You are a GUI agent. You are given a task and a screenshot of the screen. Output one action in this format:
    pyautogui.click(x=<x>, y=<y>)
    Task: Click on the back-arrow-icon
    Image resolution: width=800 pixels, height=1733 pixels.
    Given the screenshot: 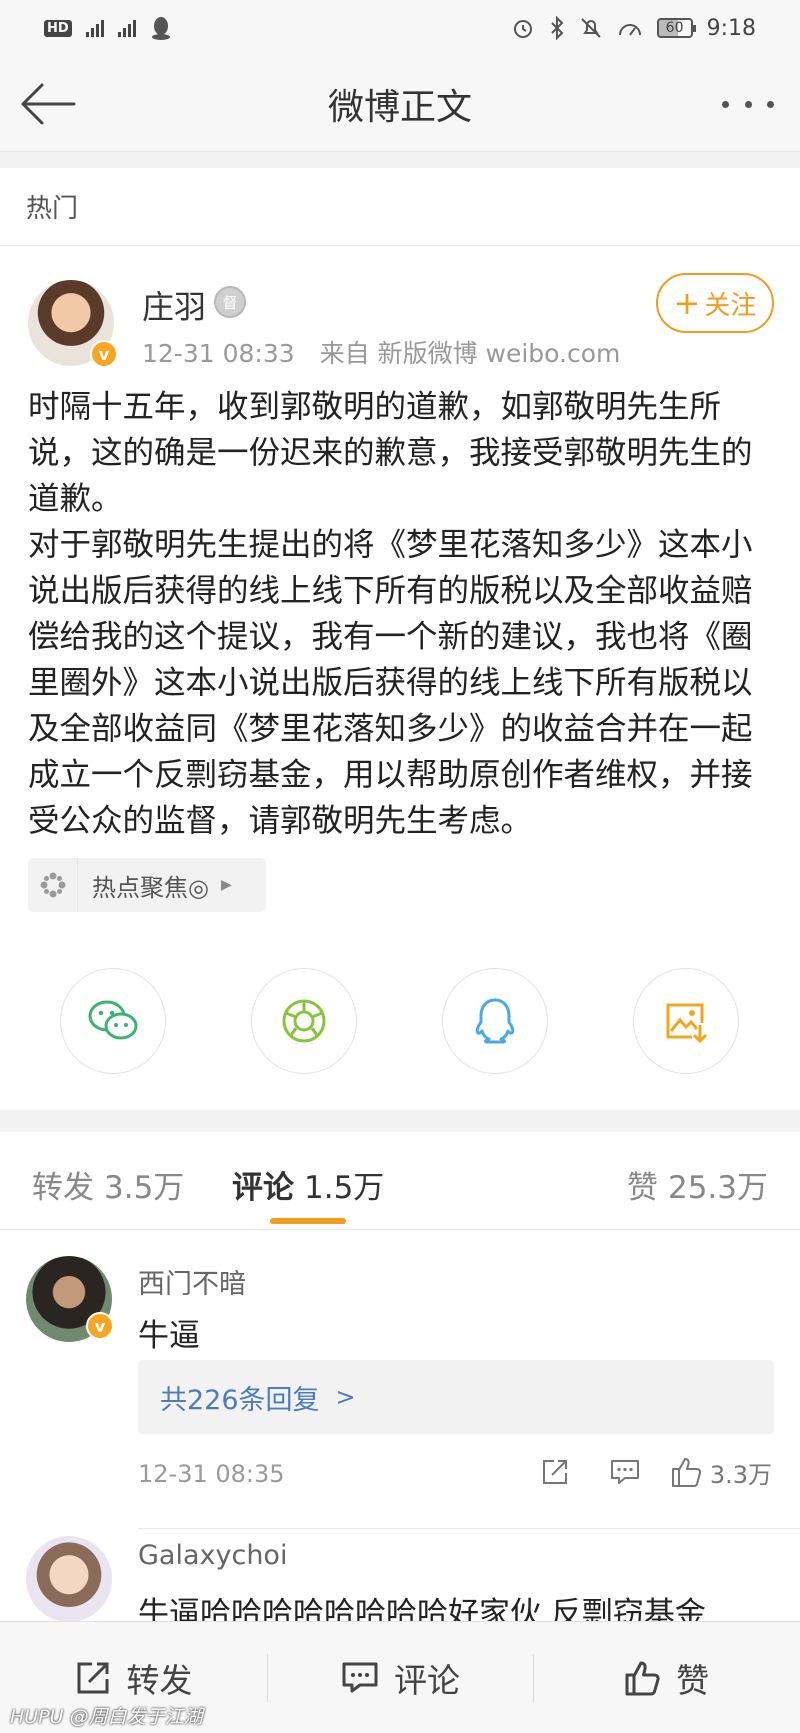 What is the action you would take?
    pyautogui.click(x=48, y=104)
    